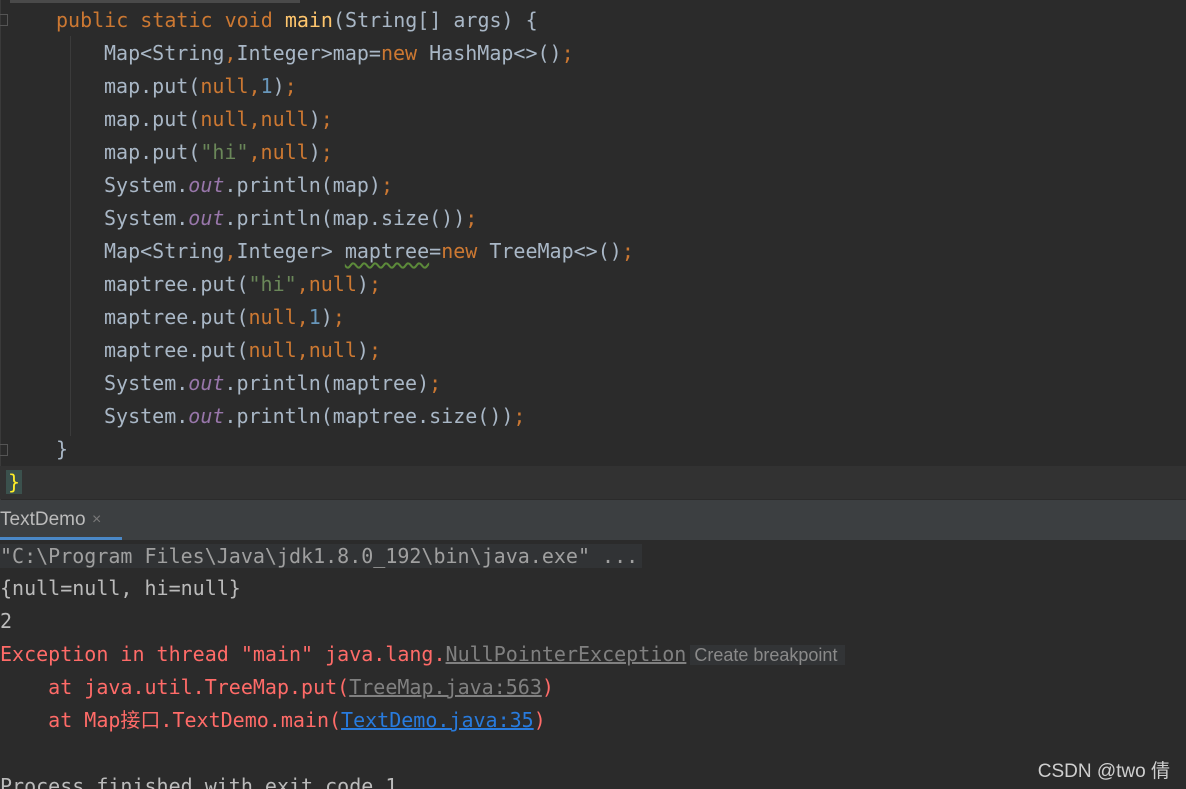  I want to click on console-output-size: 2, so click(6, 621).